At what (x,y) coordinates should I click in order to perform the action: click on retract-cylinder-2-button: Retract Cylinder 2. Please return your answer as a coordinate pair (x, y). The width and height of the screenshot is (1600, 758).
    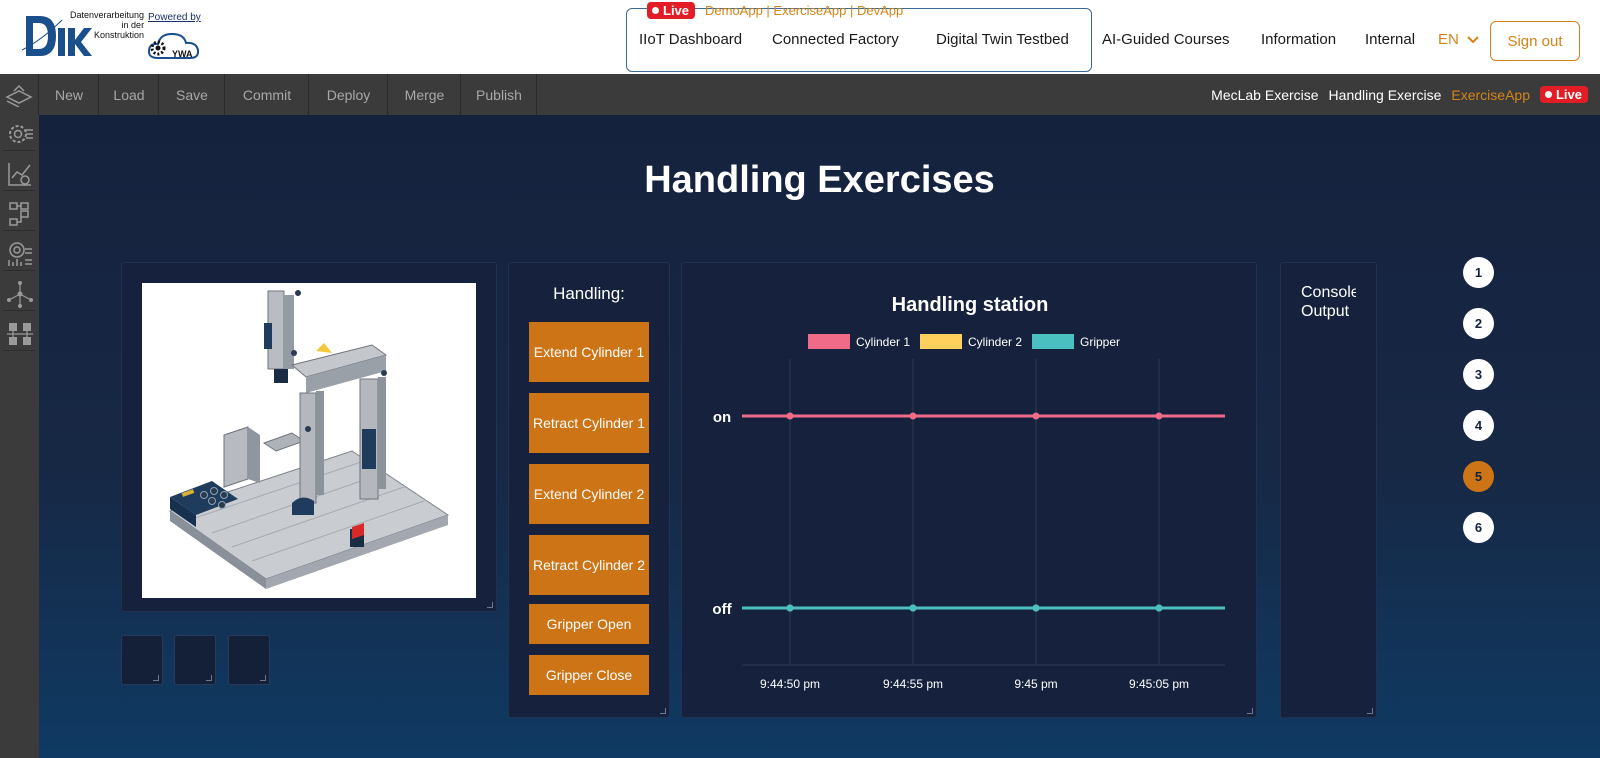
    Looking at the image, I should click on (589, 565).